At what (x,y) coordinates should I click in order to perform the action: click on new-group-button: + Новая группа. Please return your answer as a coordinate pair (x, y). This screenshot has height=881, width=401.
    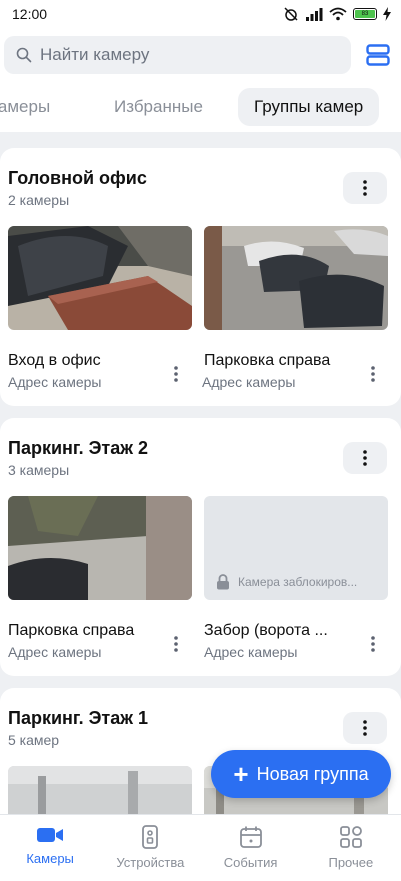
    Looking at the image, I should click on (301, 774).